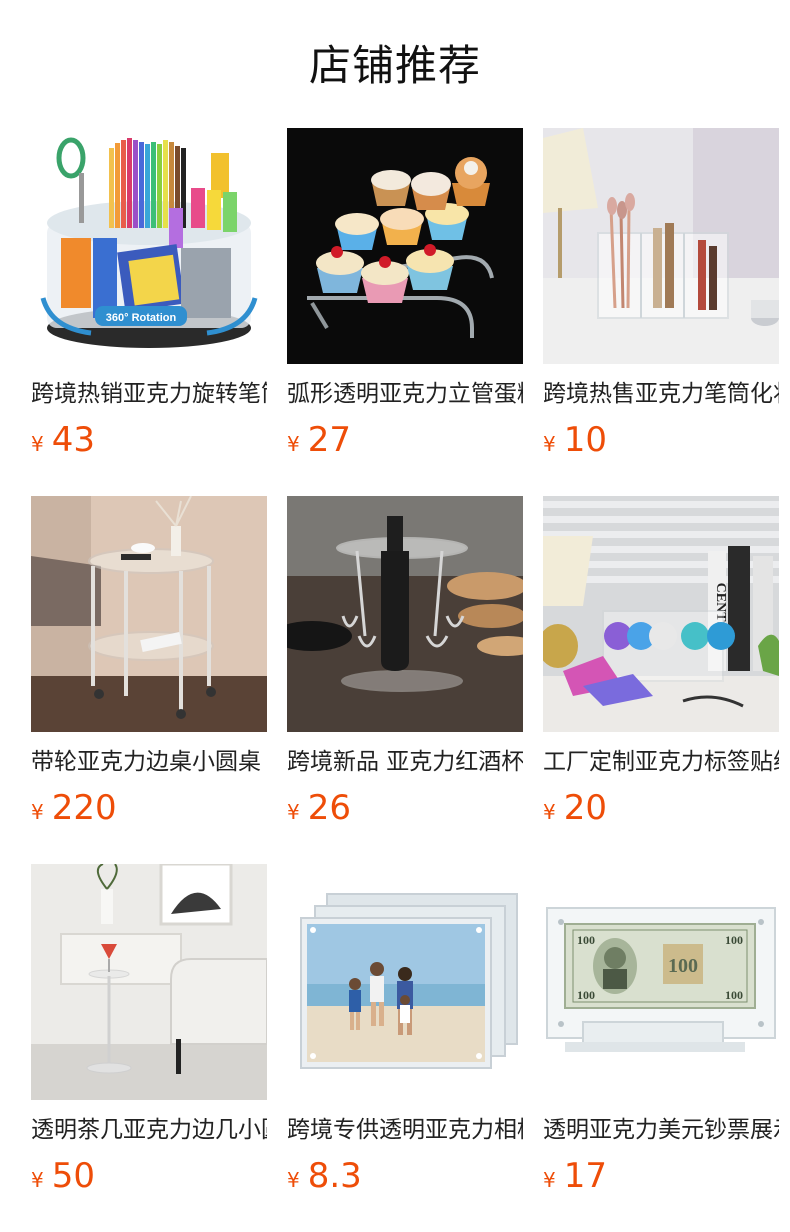 This screenshot has width=790, height=1232. Describe the element at coordinates (405, 1176) in the screenshot. I see `product-price: ¥8.3` at that location.